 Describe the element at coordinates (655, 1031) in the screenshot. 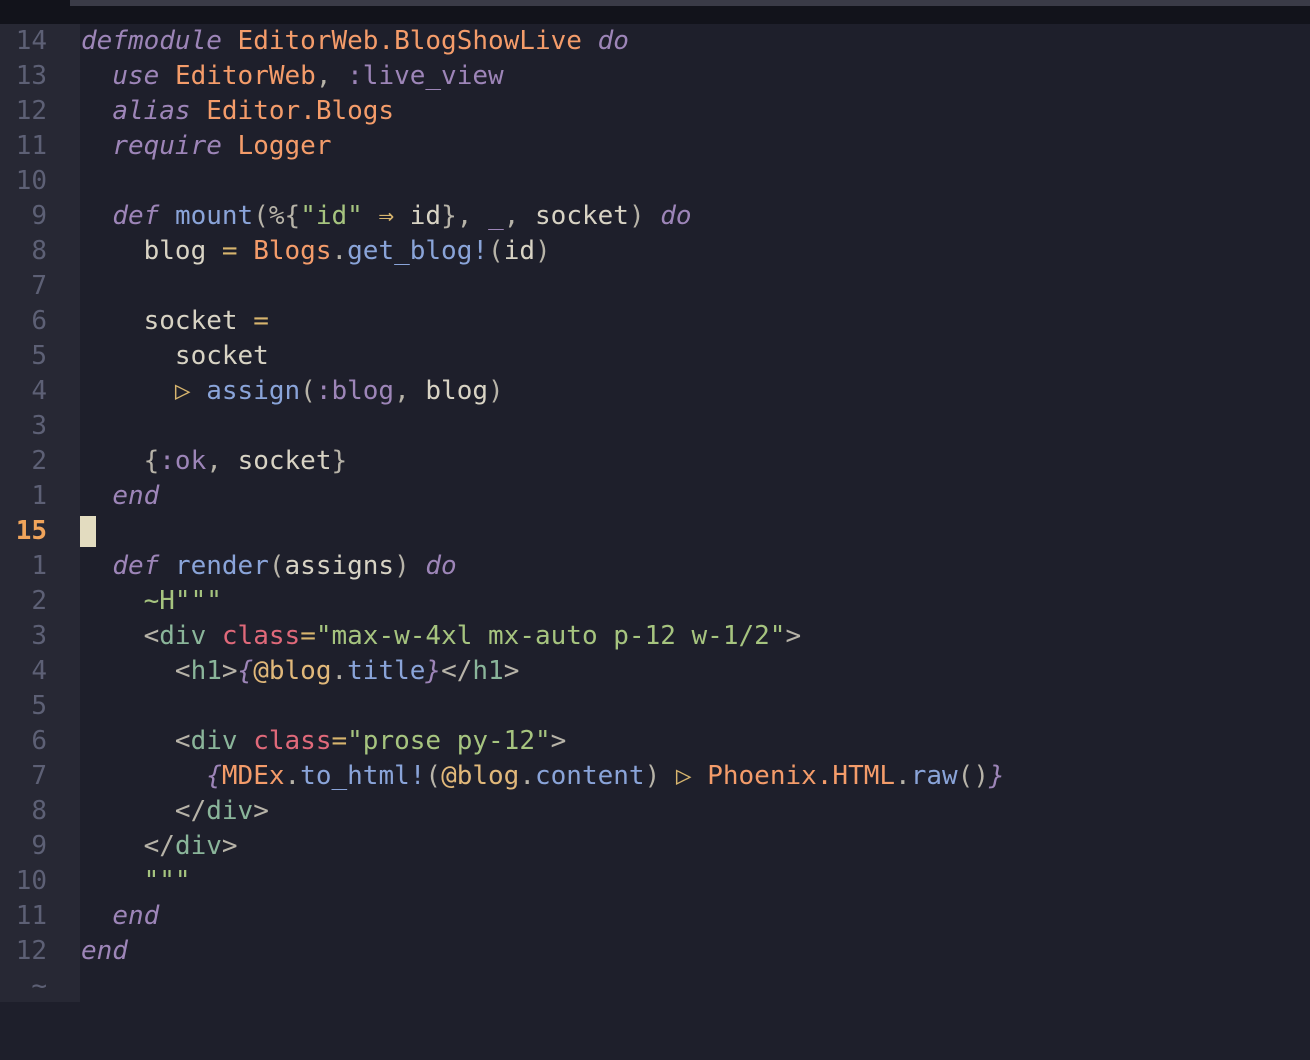

I see `editor-bottom-area` at that location.